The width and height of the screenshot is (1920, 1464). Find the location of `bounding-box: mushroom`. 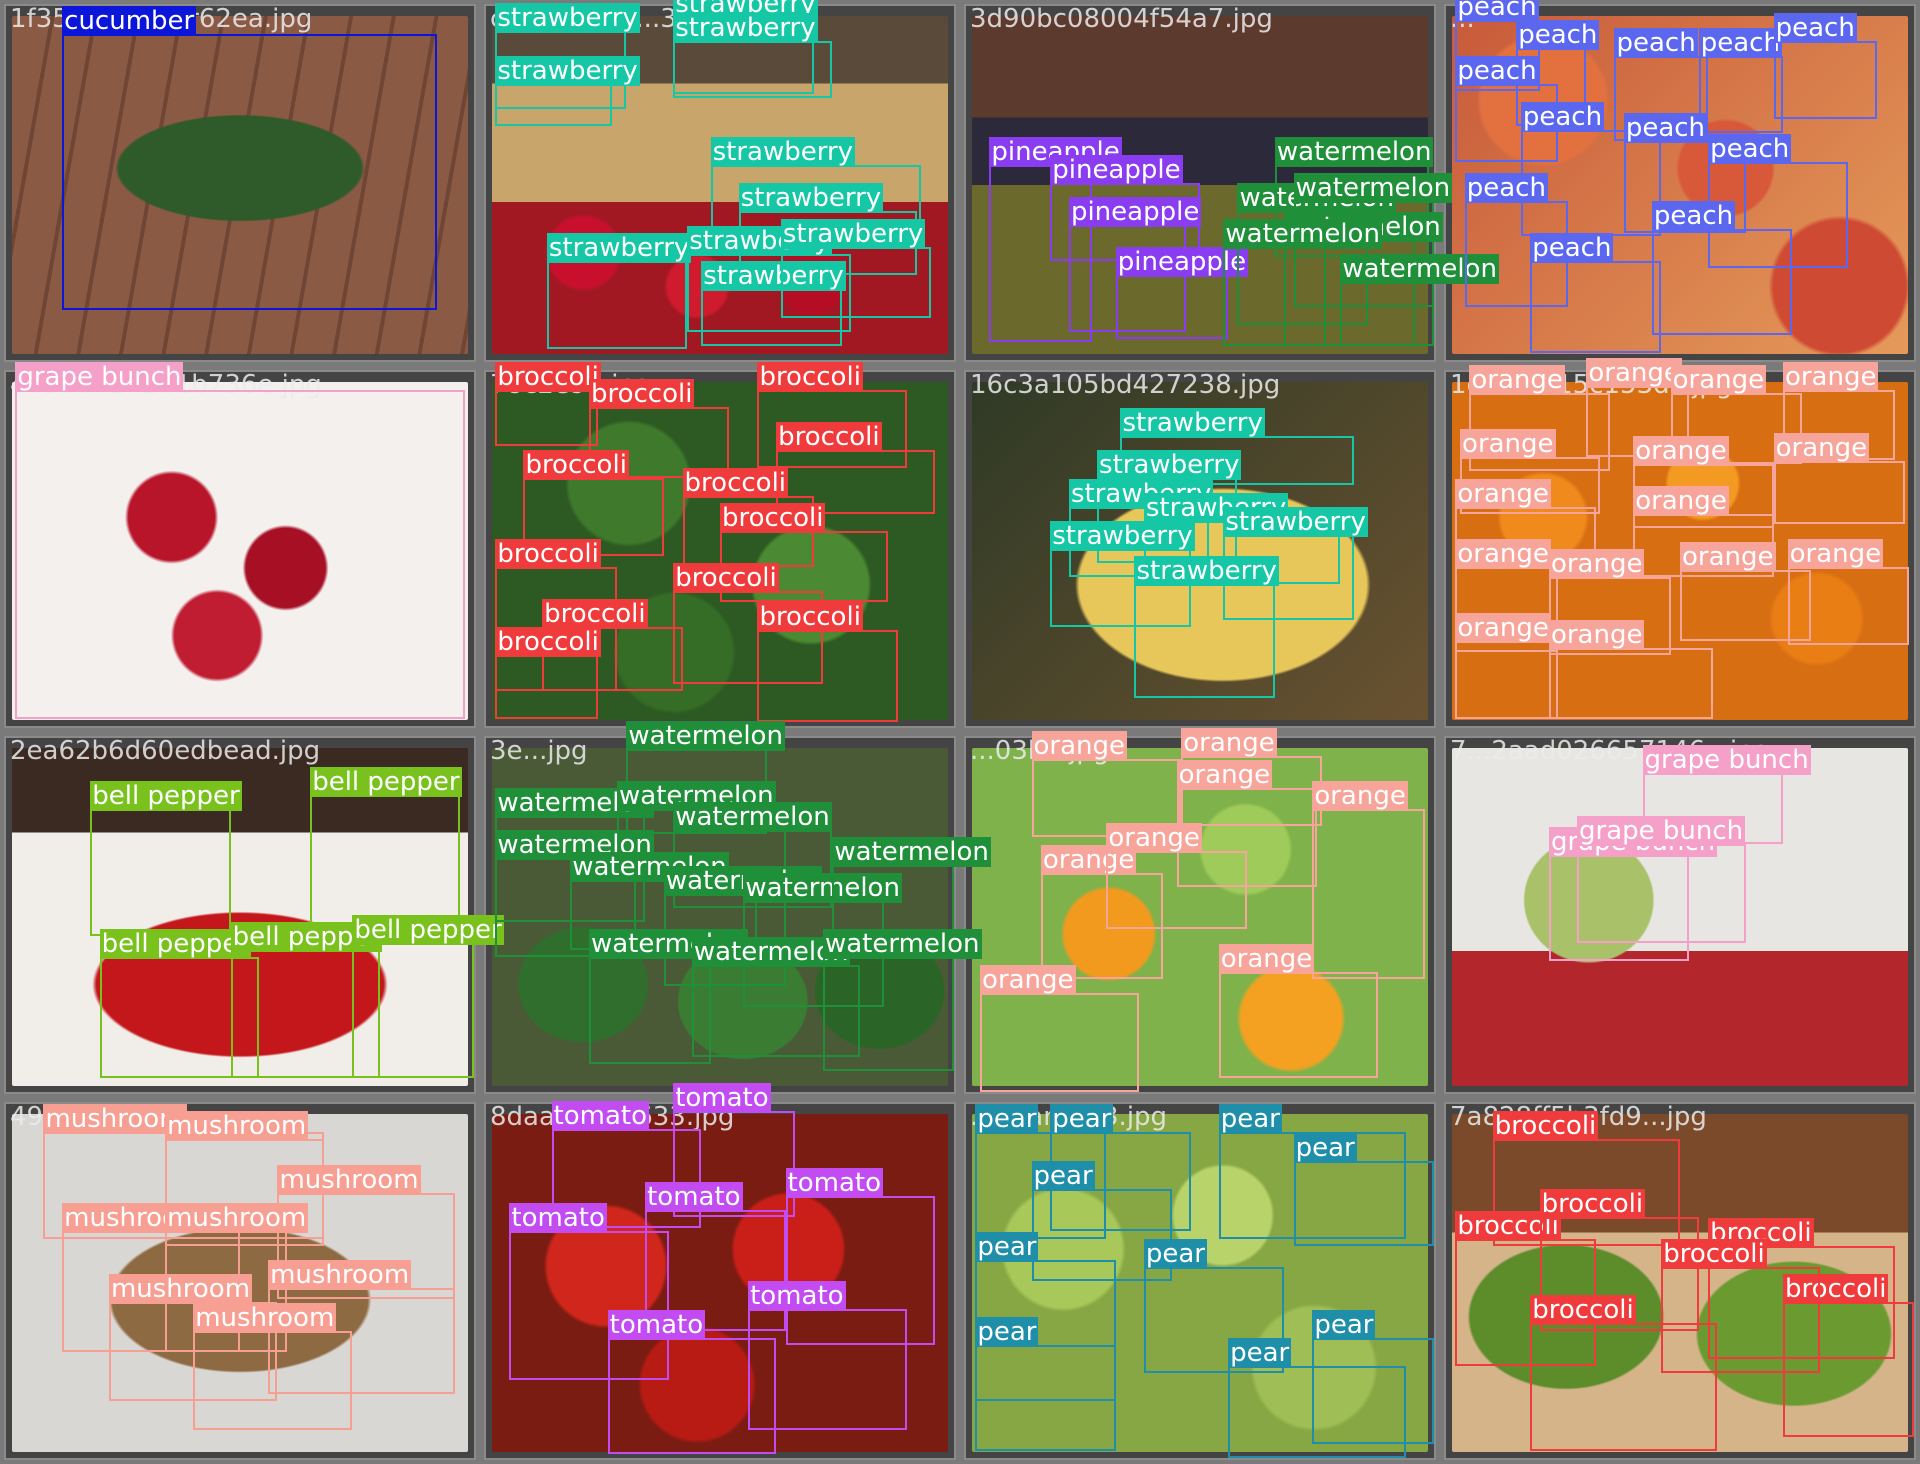

bounding-box: mushroom is located at coordinates (273, 1366).